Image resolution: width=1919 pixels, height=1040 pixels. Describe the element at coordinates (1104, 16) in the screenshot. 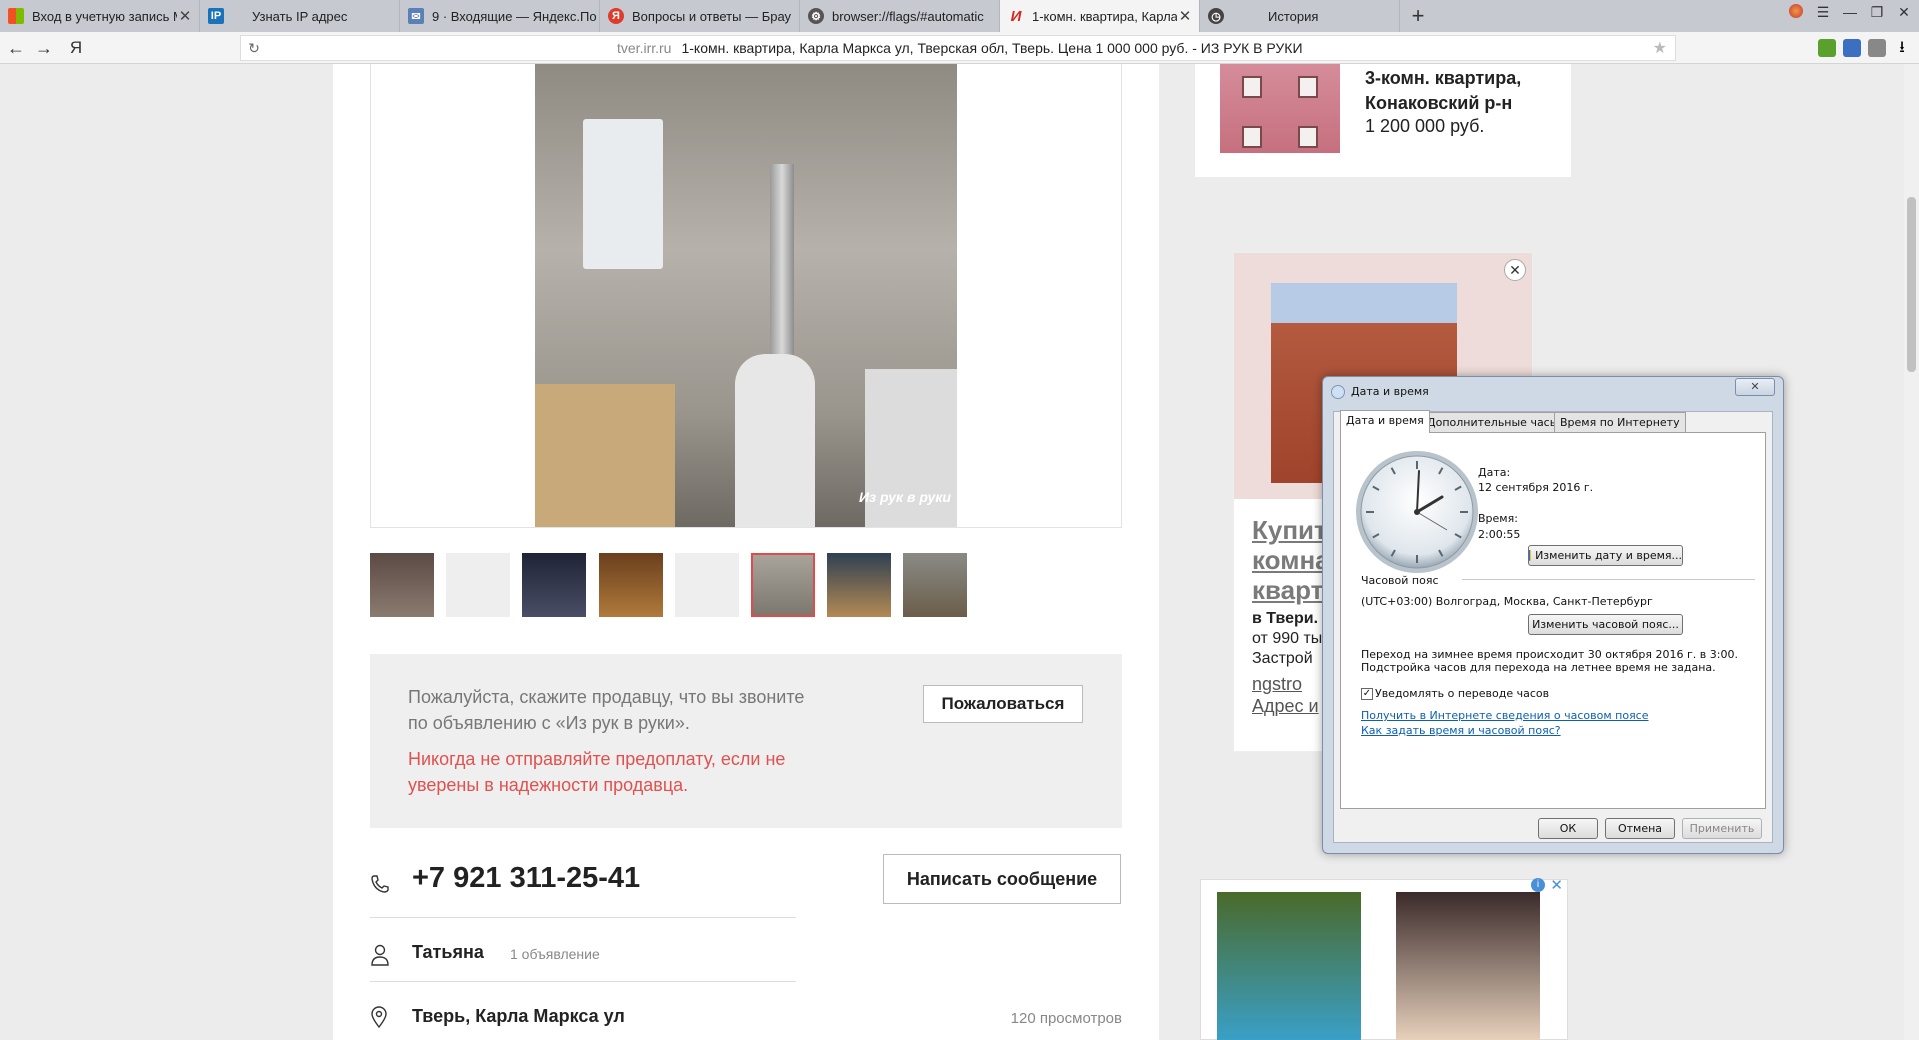

I see `tab-title: 1-комн. квартира, Карла` at that location.